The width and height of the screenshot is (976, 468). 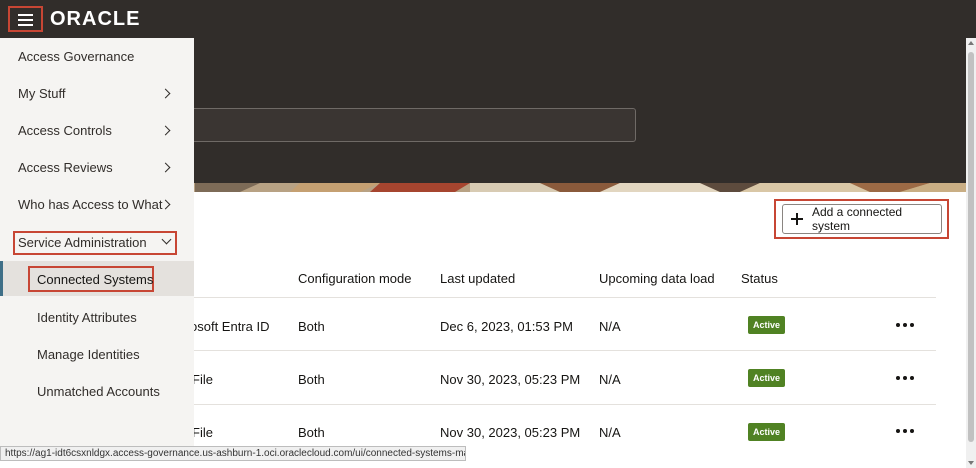 What do you see at coordinates (65, 167) in the screenshot?
I see `nav-item-label: Access Reviews` at bounding box center [65, 167].